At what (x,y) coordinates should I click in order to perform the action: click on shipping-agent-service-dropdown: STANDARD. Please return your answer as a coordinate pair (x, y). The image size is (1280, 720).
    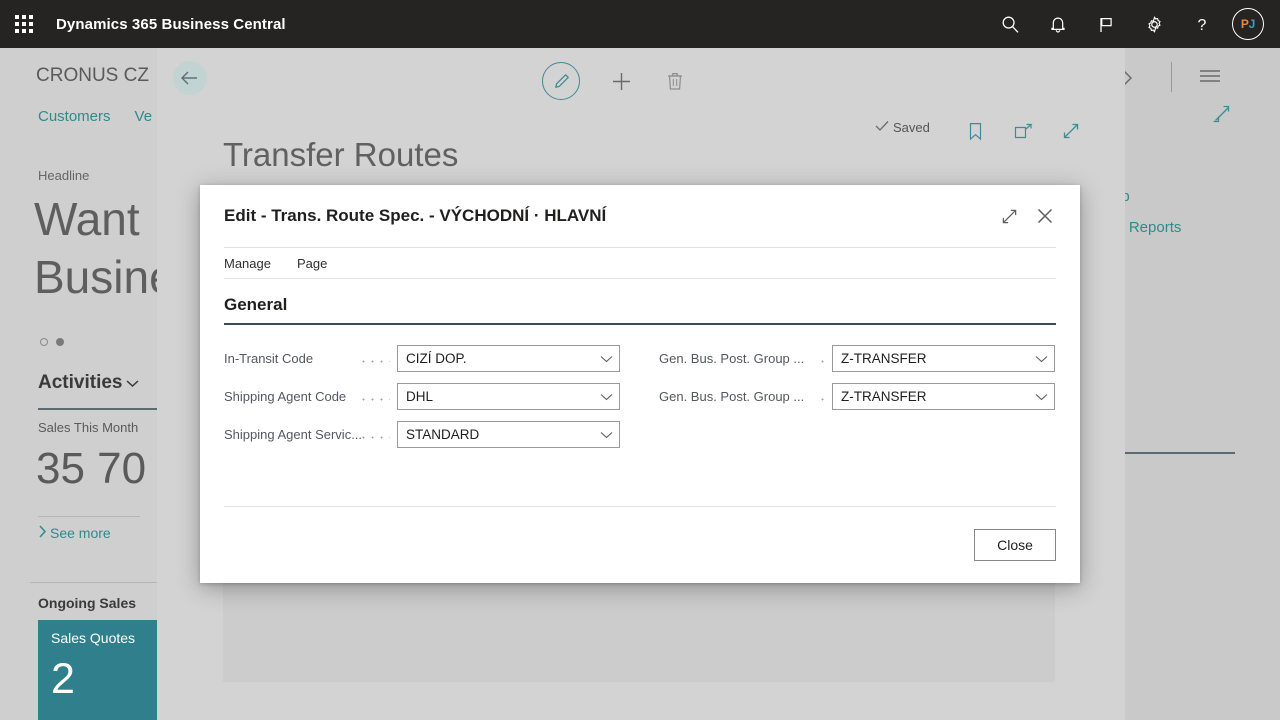
    Looking at the image, I should click on (508, 434).